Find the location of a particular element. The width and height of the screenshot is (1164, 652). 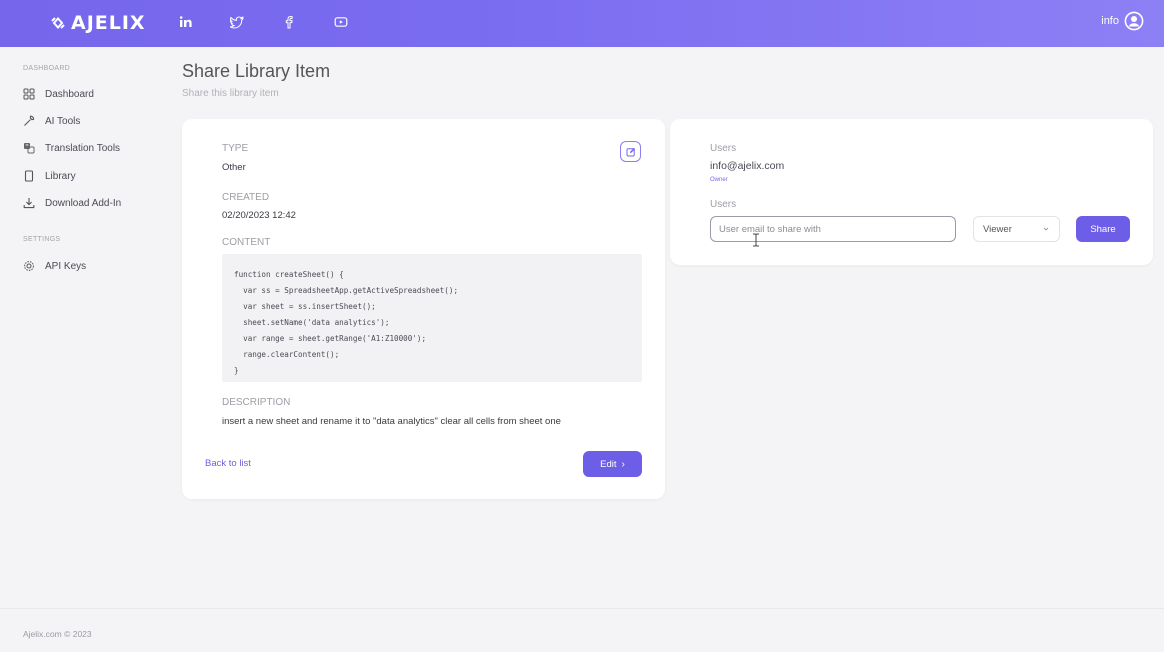

description-label: DESCRIPTION is located at coordinates (256, 402).